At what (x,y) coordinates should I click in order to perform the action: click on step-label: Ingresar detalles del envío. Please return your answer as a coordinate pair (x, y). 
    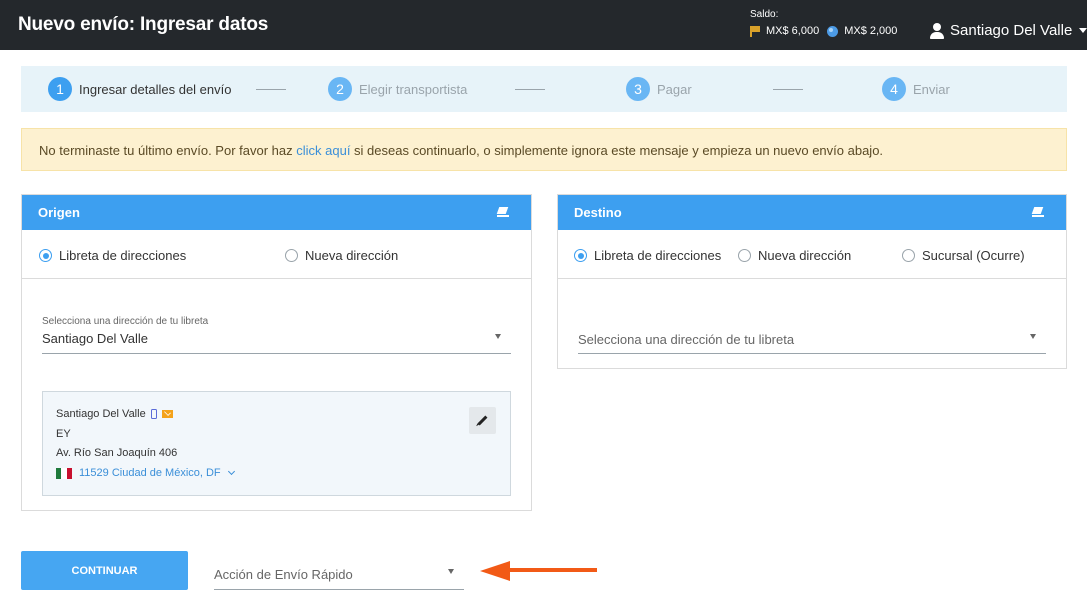
    Looking at the image, I should click on (155, 89).